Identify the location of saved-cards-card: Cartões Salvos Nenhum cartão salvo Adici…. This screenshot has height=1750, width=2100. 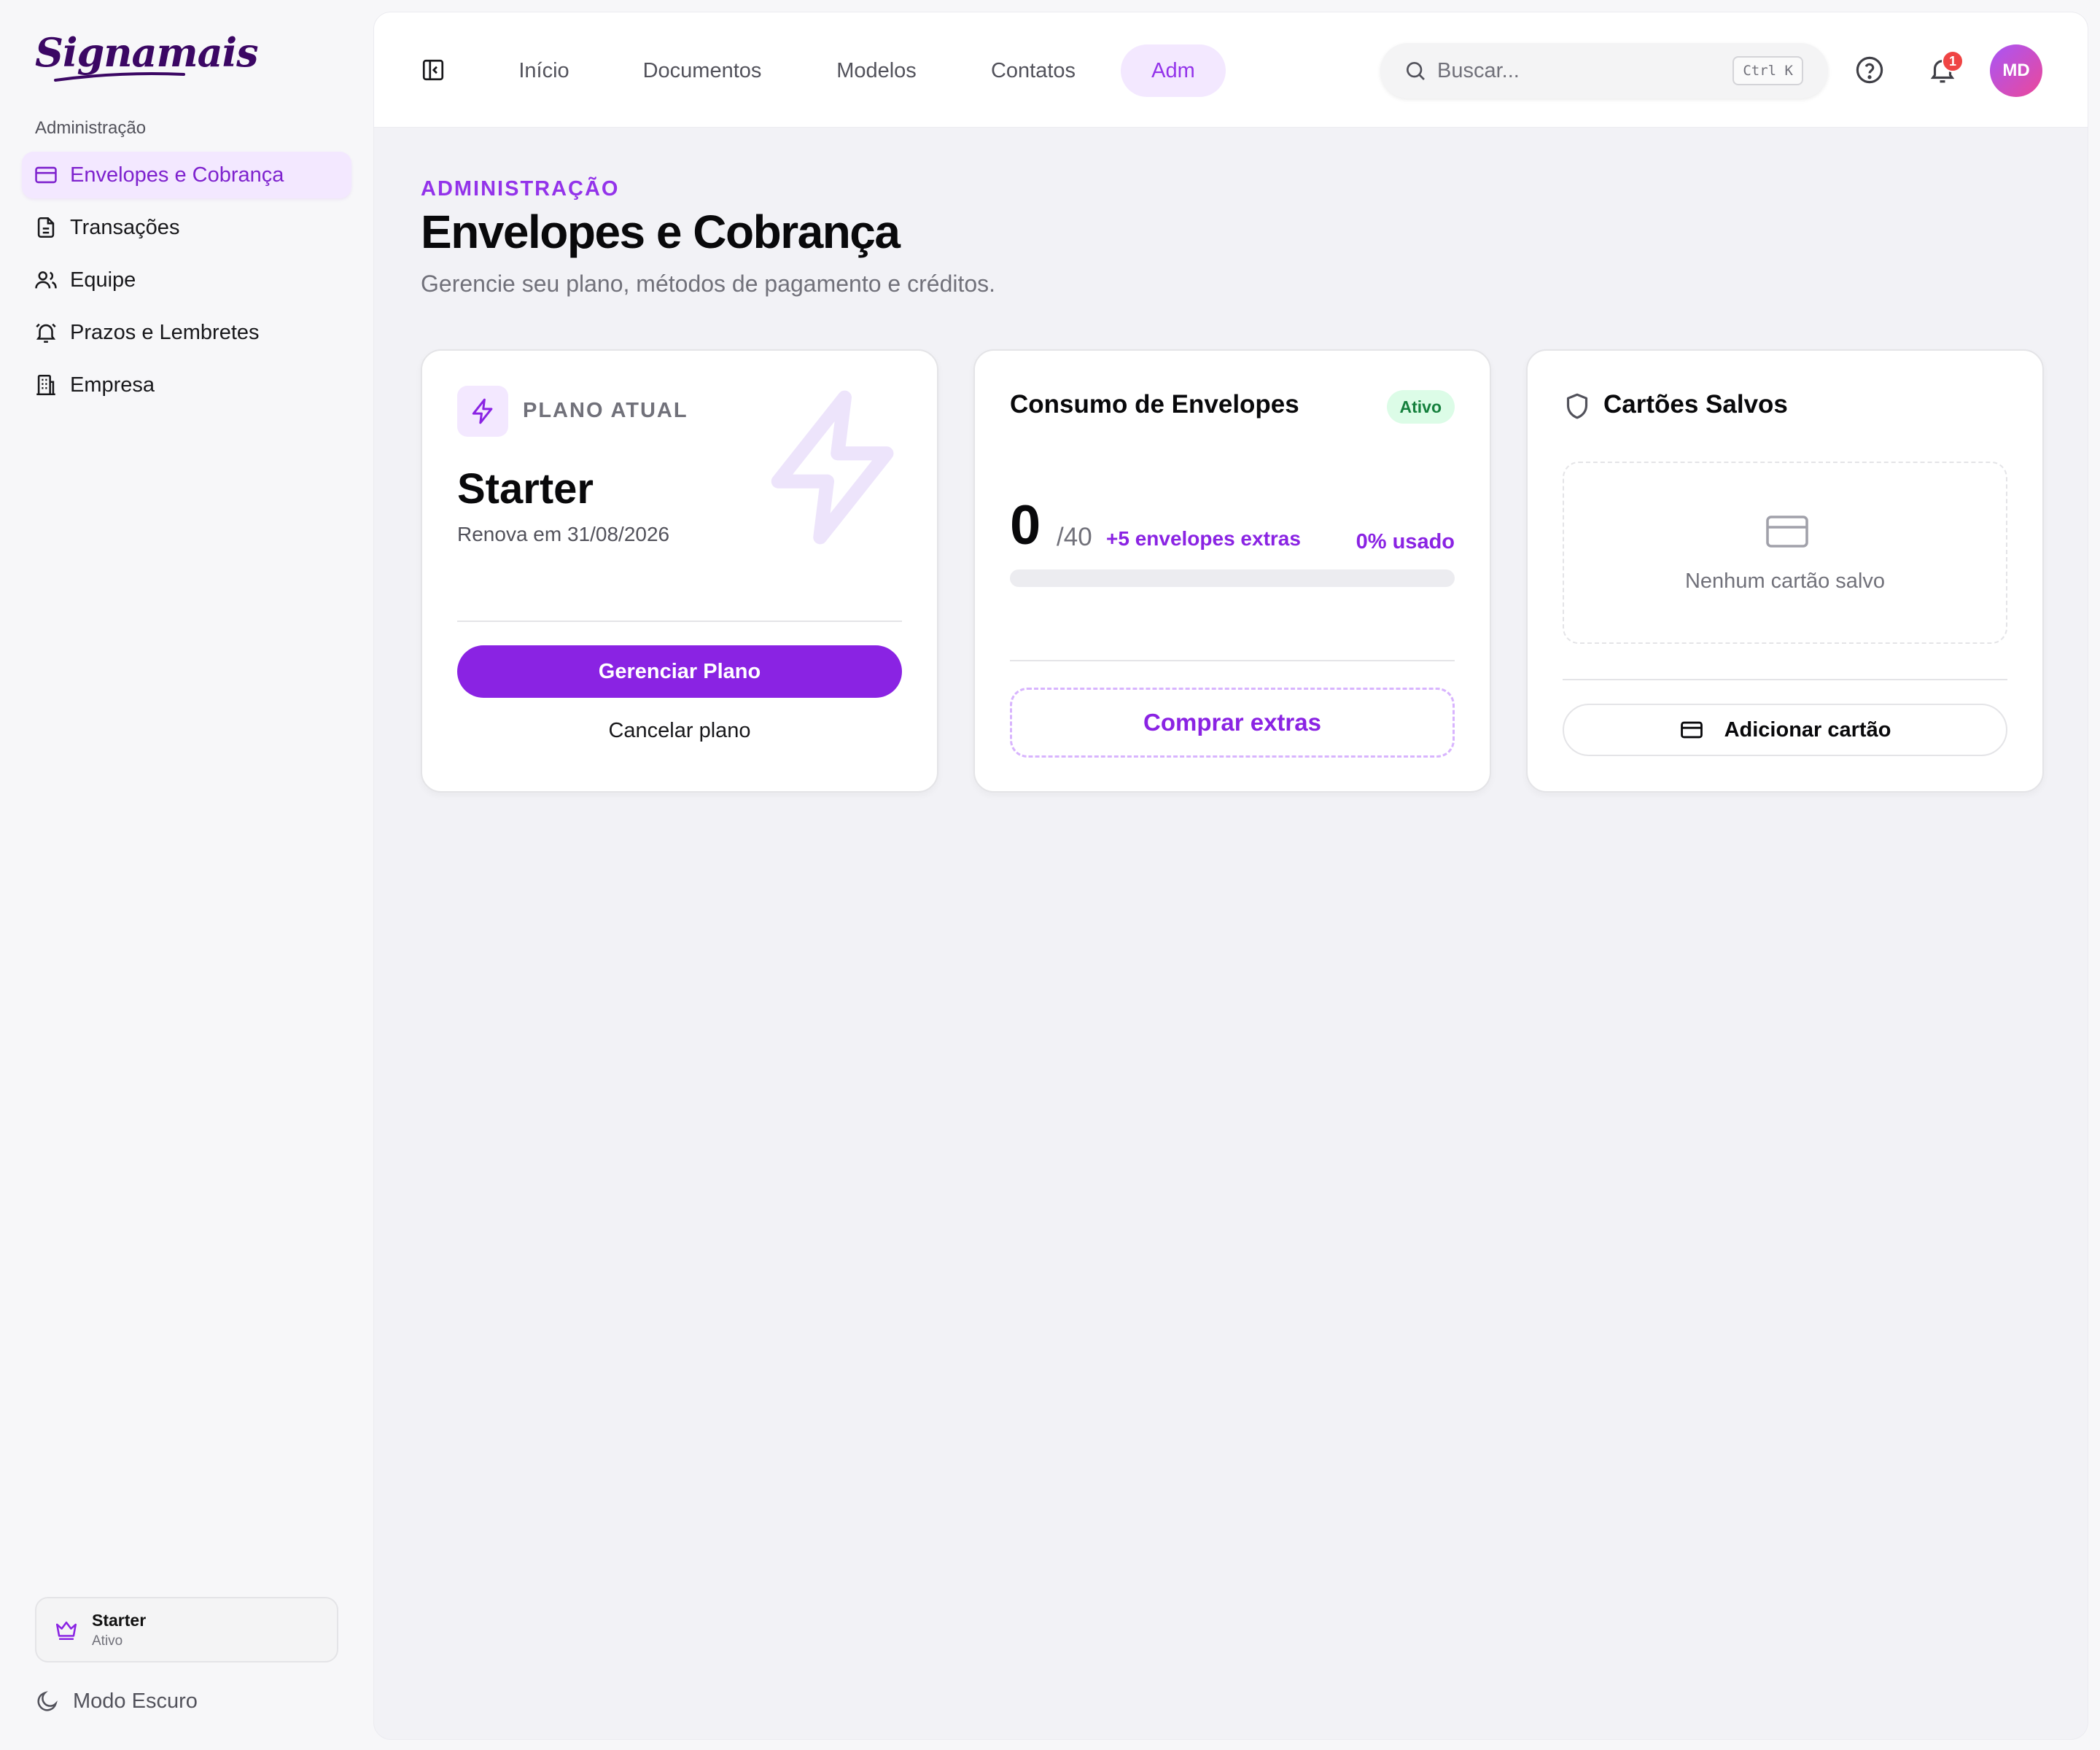
(1785, 571).